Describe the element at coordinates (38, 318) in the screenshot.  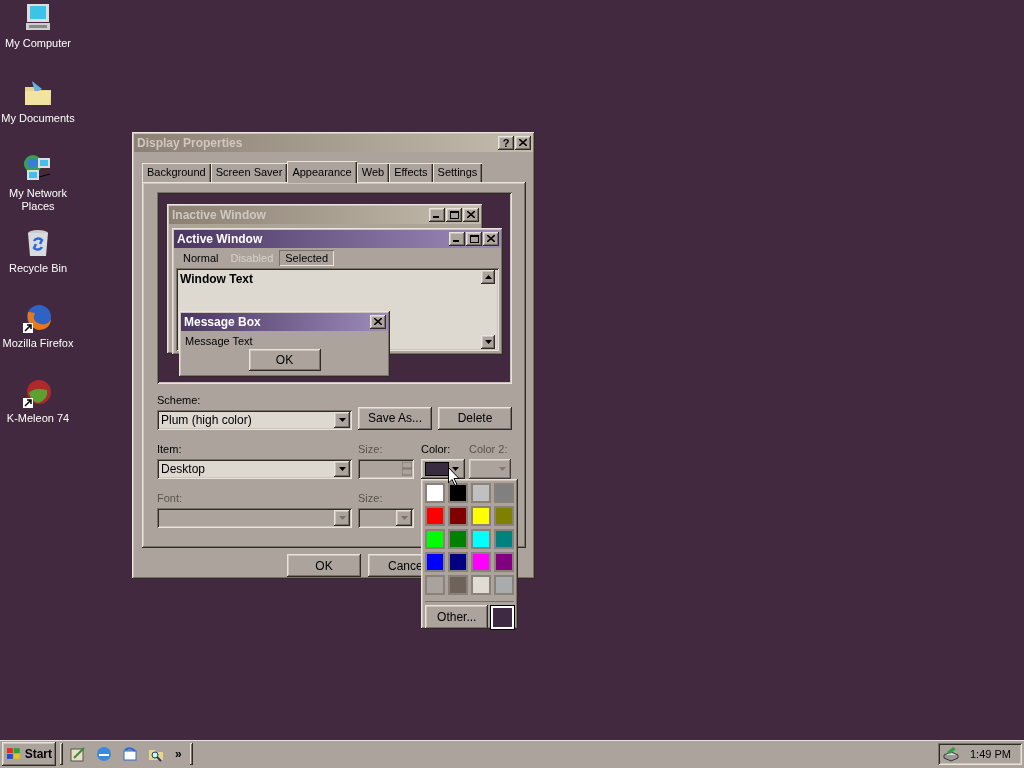
I see `firefox-icon` at that location.